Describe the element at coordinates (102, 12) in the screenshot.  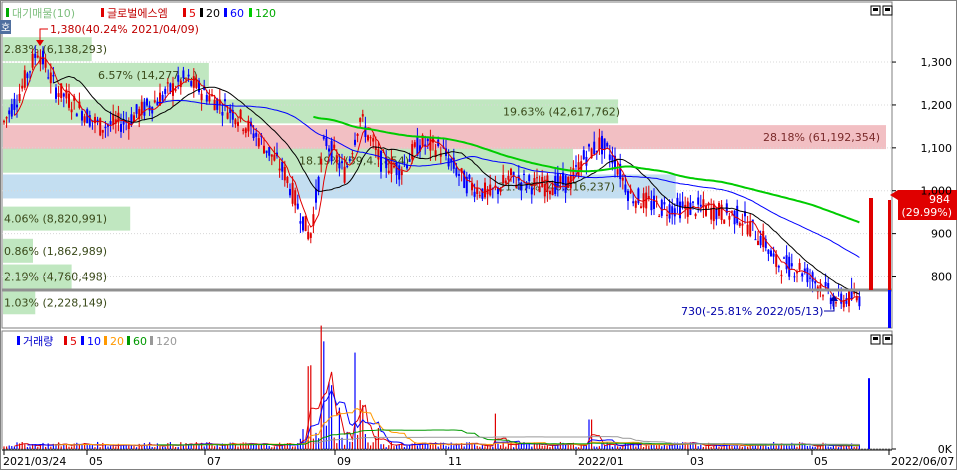
I see `legend-swatch-name` at that location.